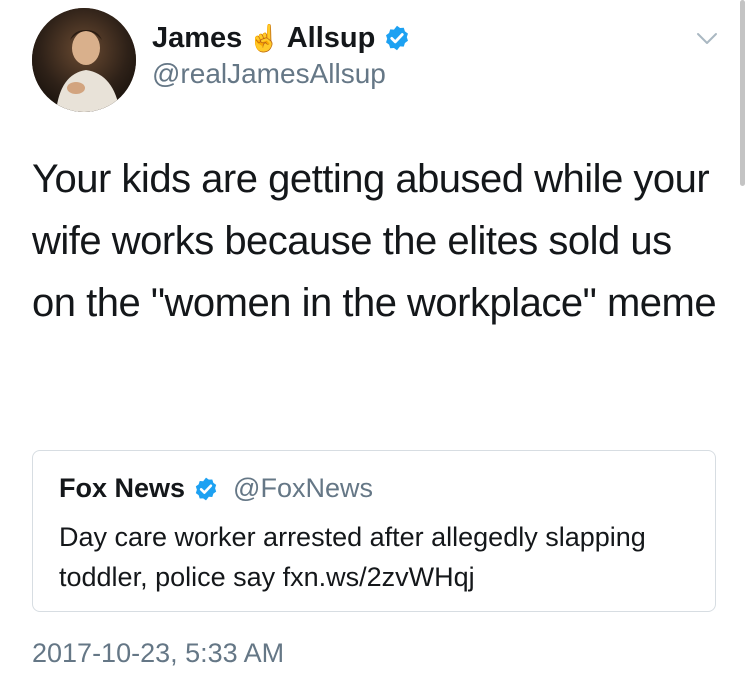  I want to click on quoted-tweet-header: Fox News @FoxNews, so click(216, 488).